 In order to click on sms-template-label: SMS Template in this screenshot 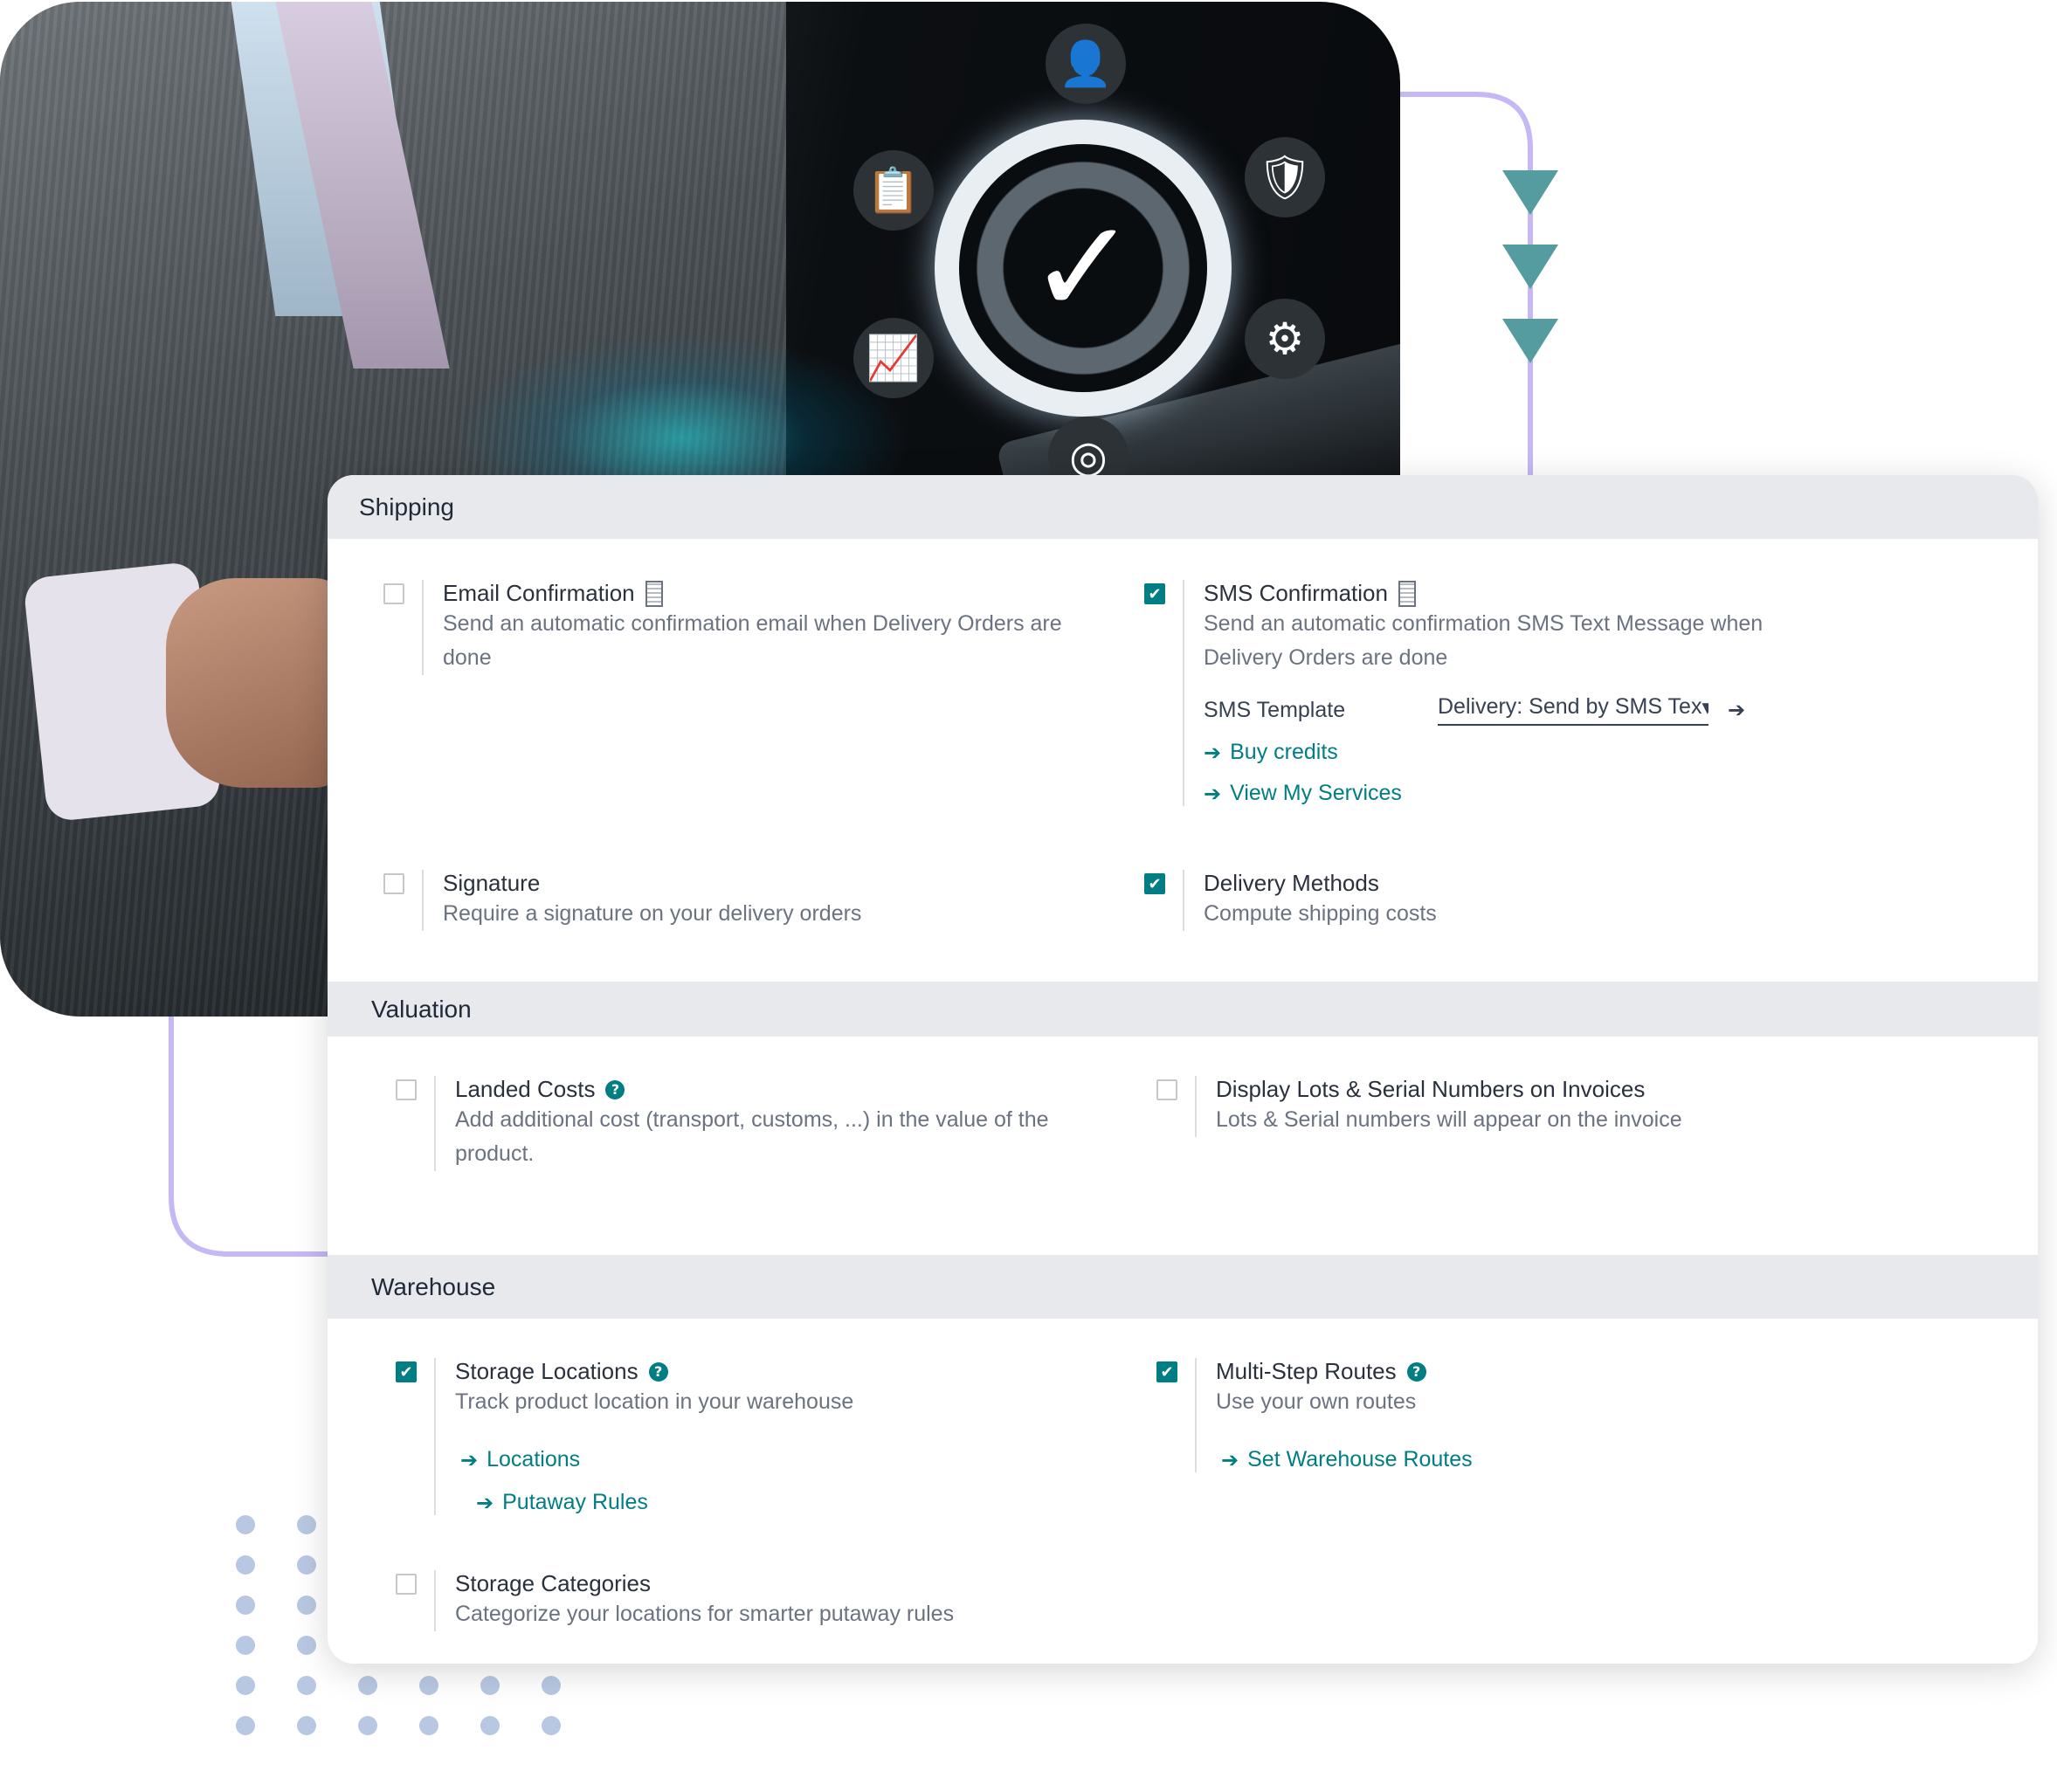, I will do `click(1275, 709)`.